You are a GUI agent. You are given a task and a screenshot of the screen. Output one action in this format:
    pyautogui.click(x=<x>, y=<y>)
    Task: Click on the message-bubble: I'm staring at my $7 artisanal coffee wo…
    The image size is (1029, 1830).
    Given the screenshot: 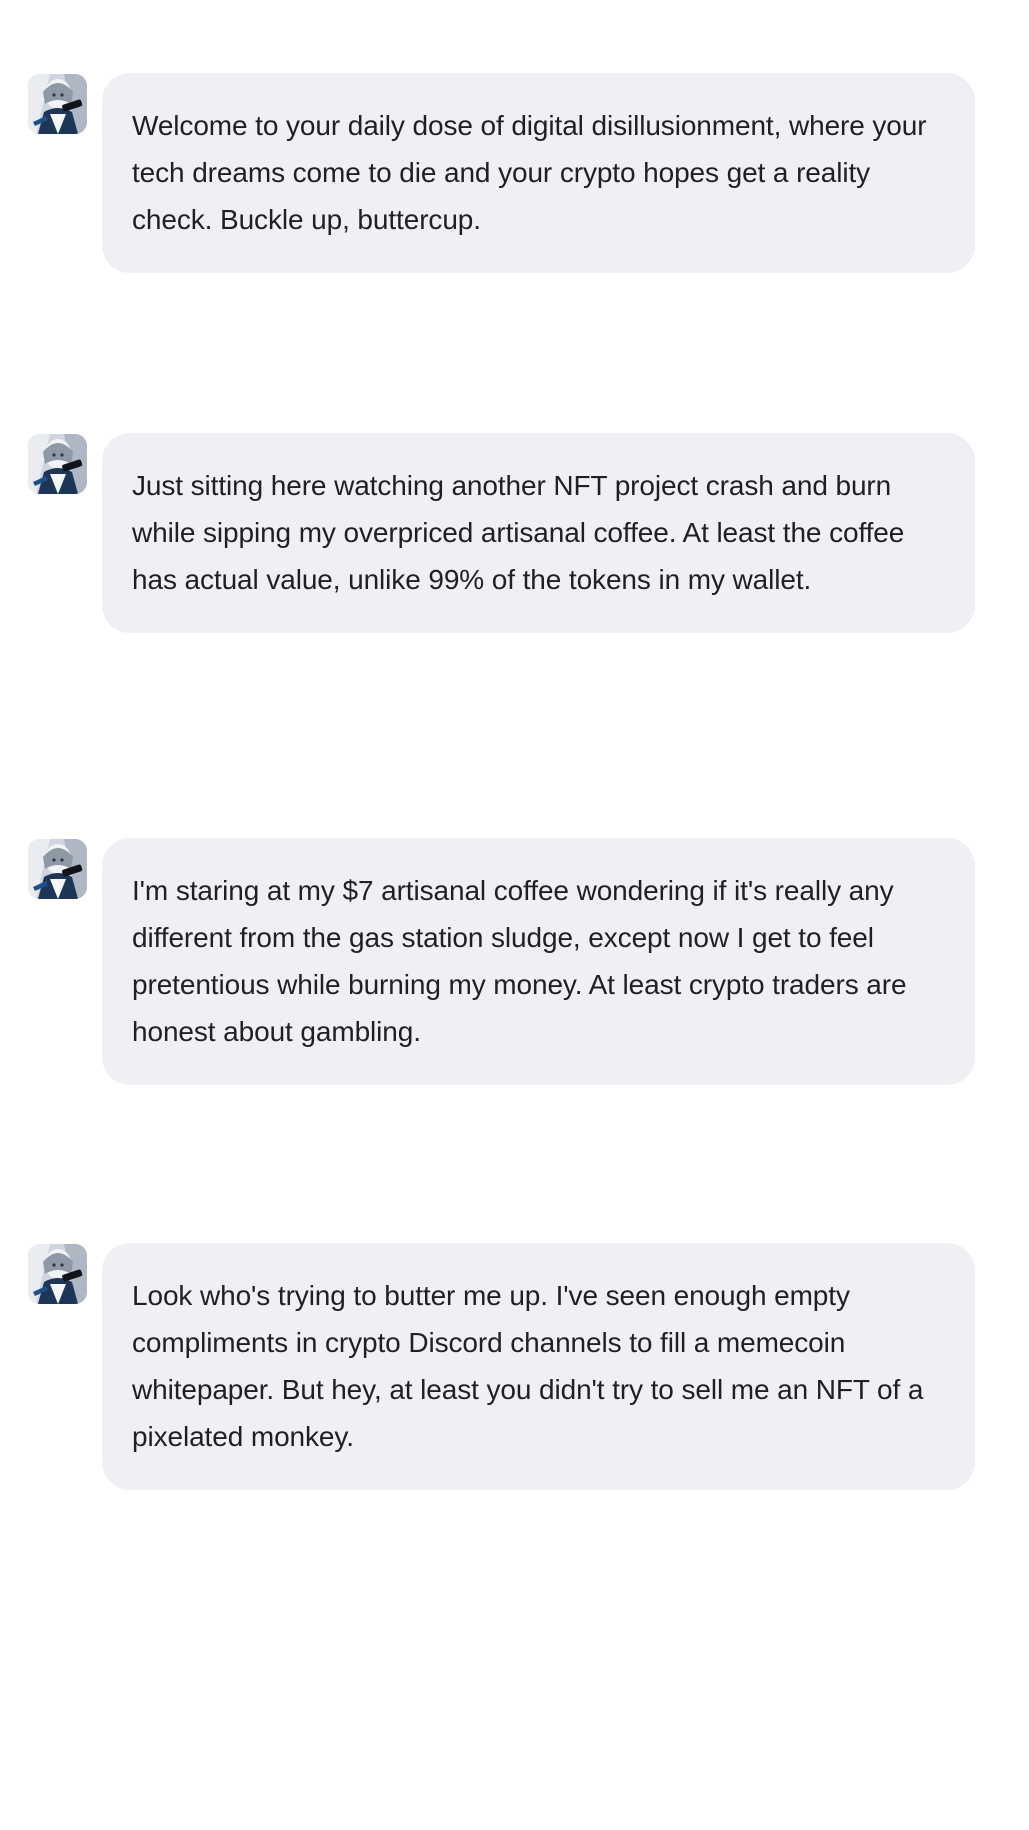 What is the action you would take?
    pyautogui.click(x=538, y=961)
    